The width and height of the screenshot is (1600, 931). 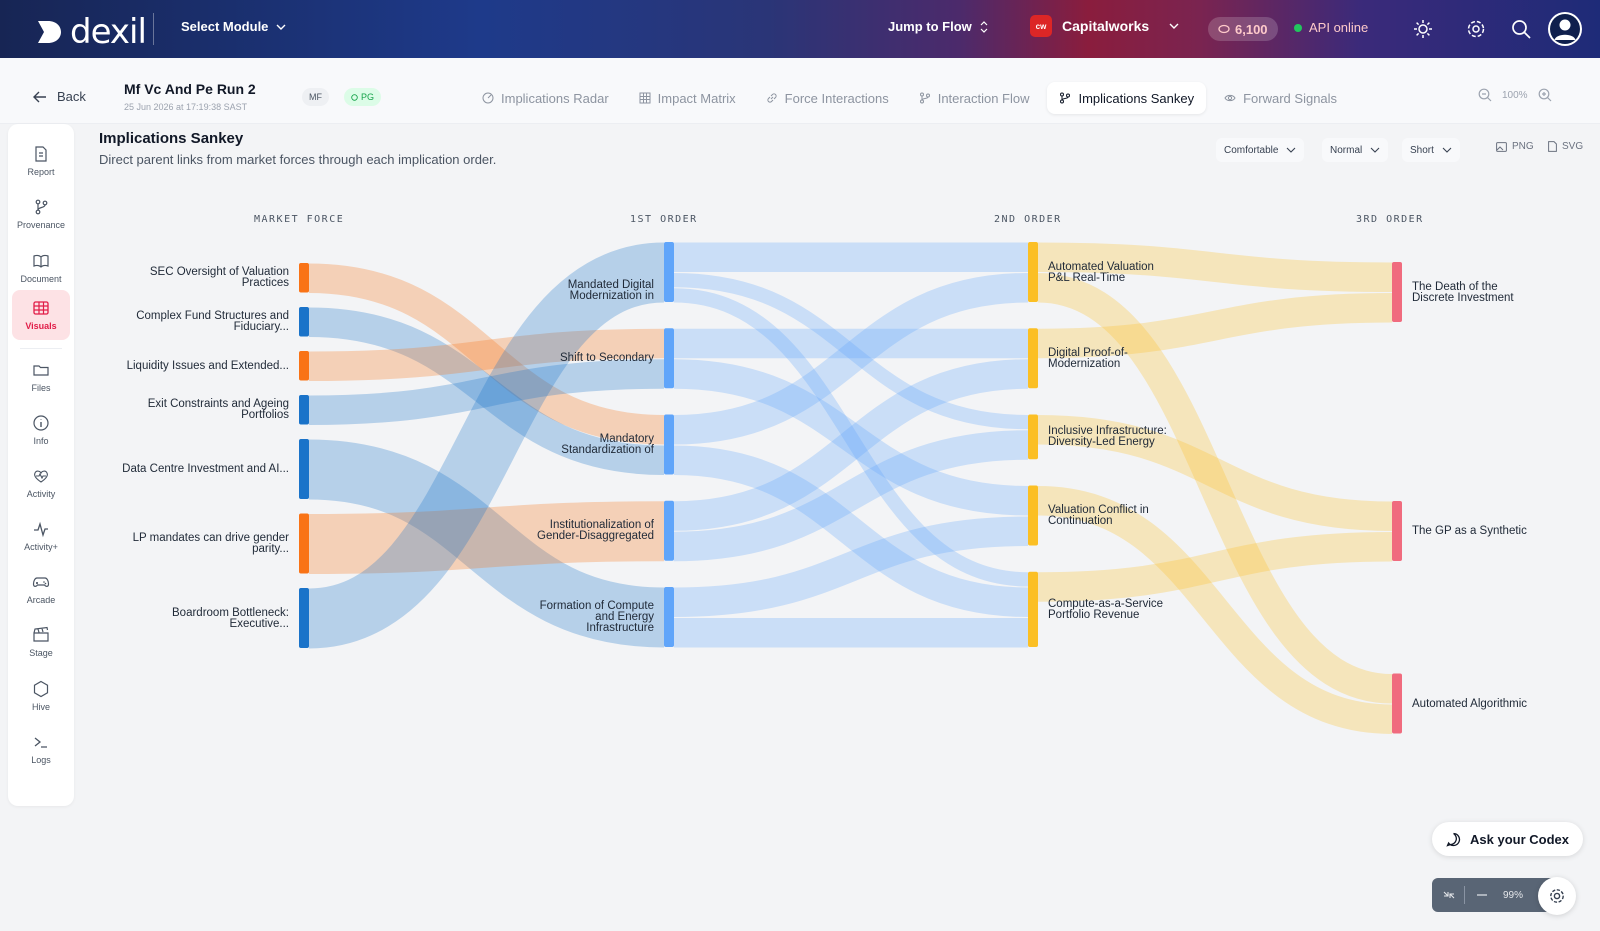 I want to click on sidebar-item-provenance: Provenance, so click(x=41, y=214).